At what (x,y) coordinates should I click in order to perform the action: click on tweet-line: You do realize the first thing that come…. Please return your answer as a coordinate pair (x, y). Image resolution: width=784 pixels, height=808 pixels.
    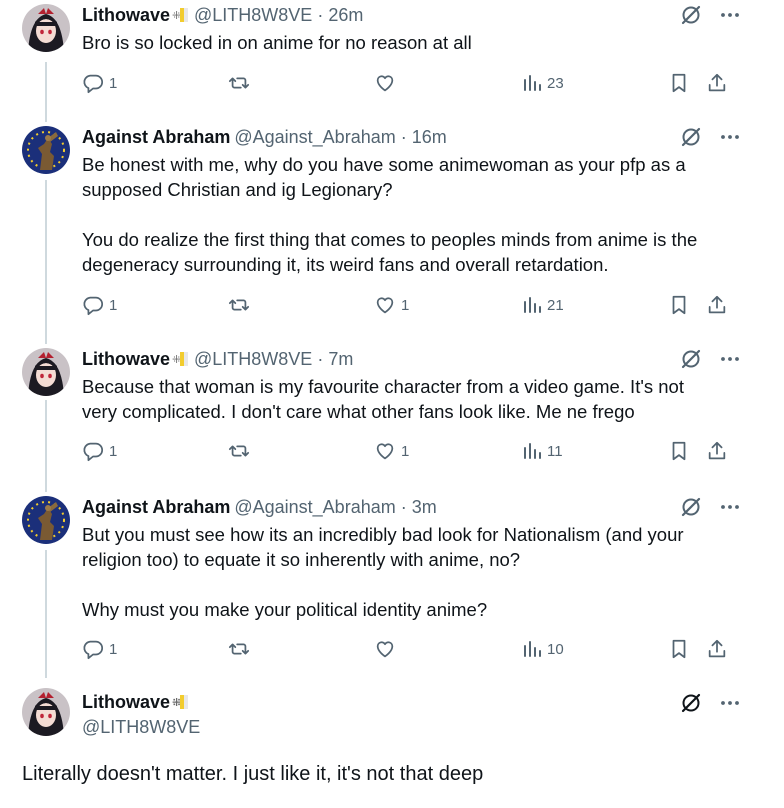
    Looking at the image, I should click on (390, 239).